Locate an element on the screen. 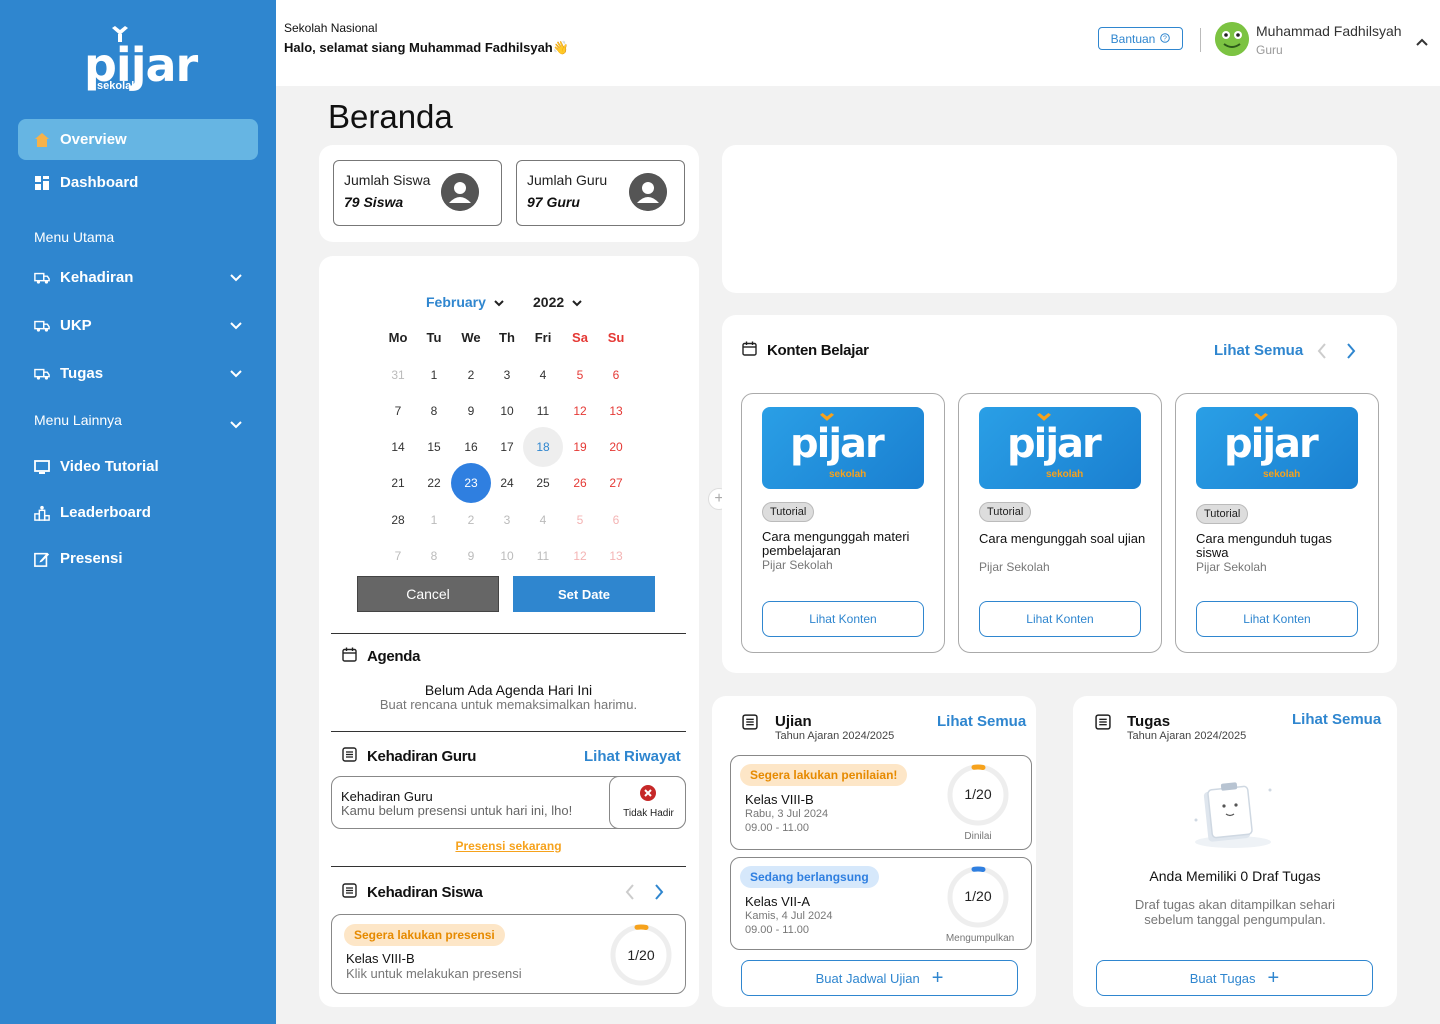  ujian-lihat-semua-link: Lihat Semua is located at coordinates (981, 721).